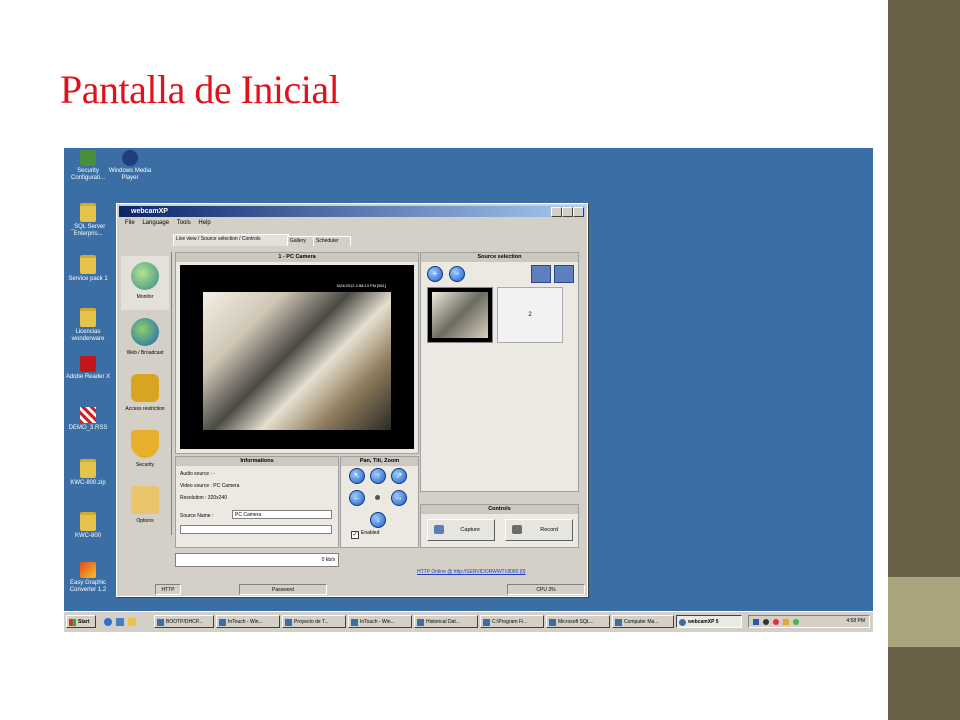 The image size is (960, 720). Describe the element at coordinates (132, 622) in the screenshot. I see `quicklaunch-explorer-icon` at that location.